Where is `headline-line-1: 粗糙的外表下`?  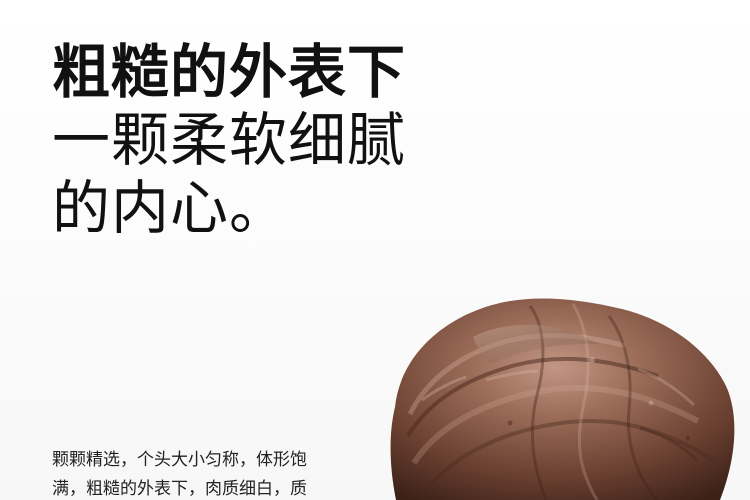
headline-line-1: 粗糙的外表下 is located at coordinates (229, 72).